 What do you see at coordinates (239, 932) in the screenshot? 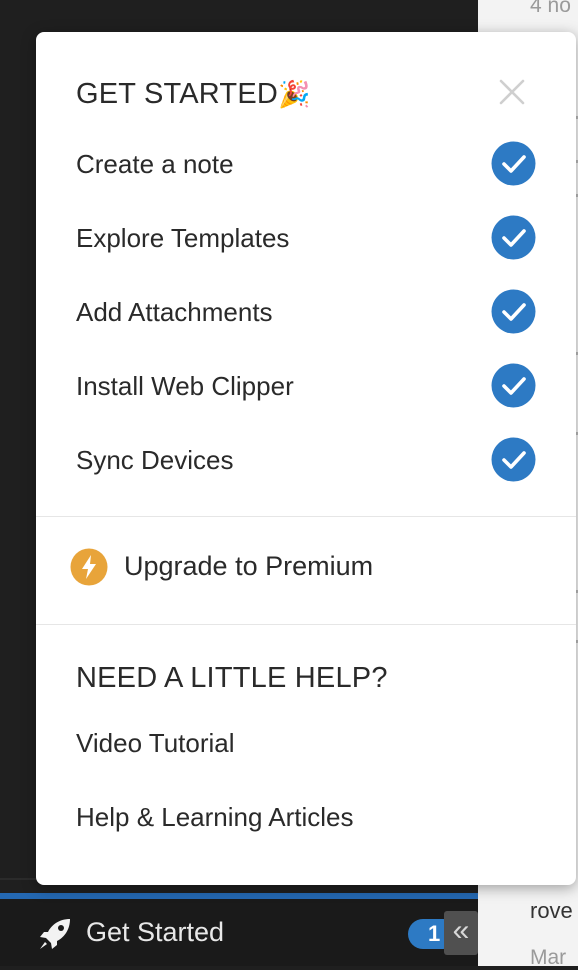
I see `get-started-bar: Get Started 1 «` at bounding box center [239, 932].